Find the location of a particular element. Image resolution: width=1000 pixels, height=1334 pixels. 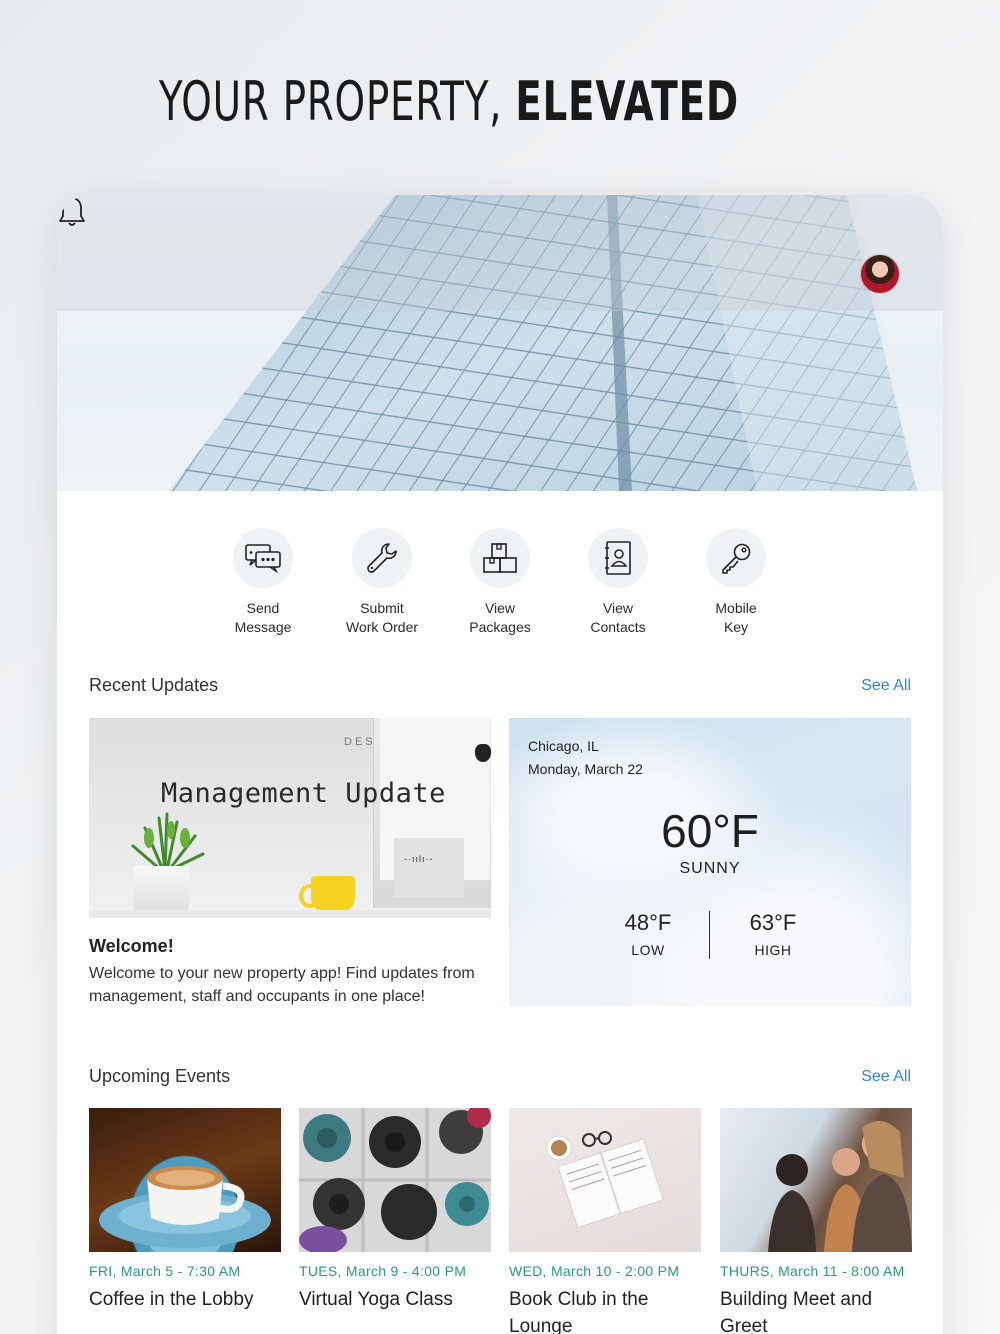

action-label-2: Packages is located at coordinates (500, 627).